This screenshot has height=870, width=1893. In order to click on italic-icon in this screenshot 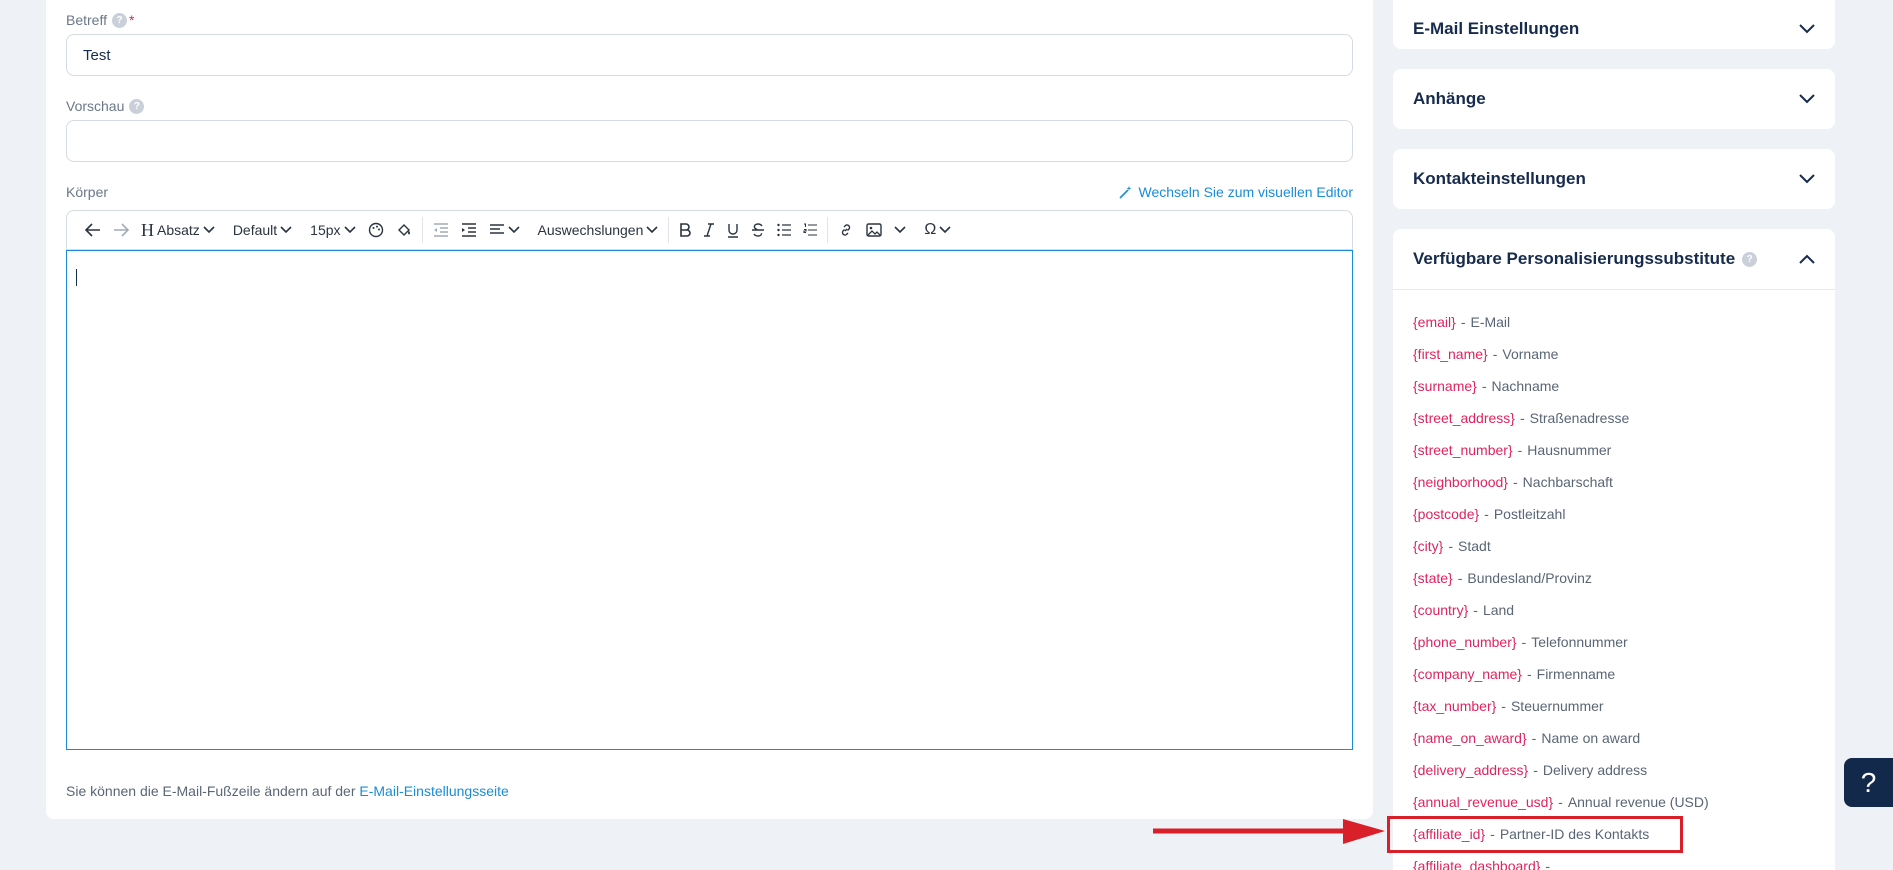, I will do `click(709, 230)`.